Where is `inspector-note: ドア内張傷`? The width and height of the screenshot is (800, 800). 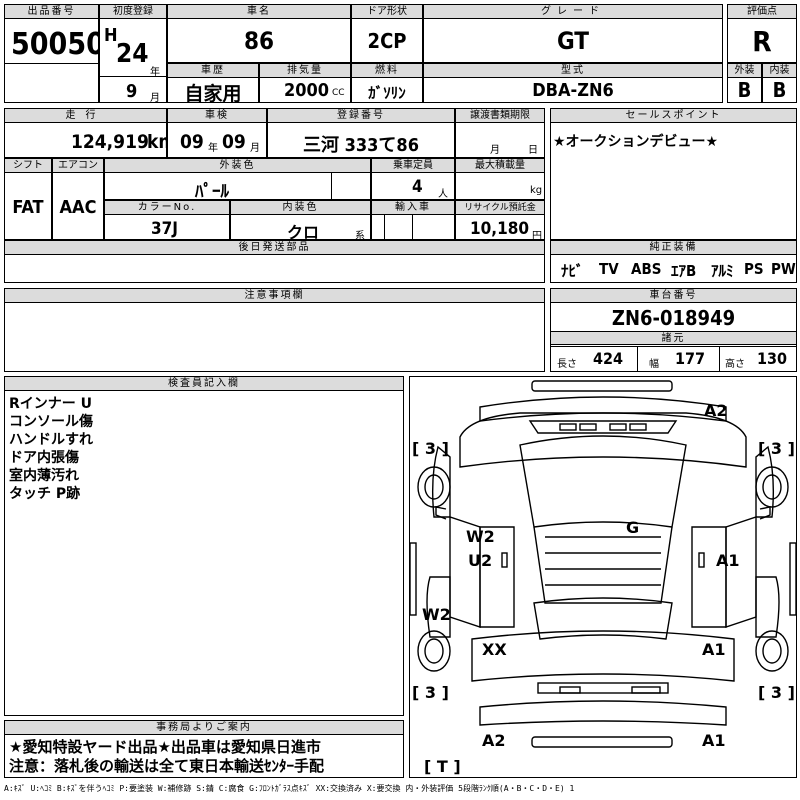
inspector-note: ドア内張傷 is located at coordinates (44, 458).